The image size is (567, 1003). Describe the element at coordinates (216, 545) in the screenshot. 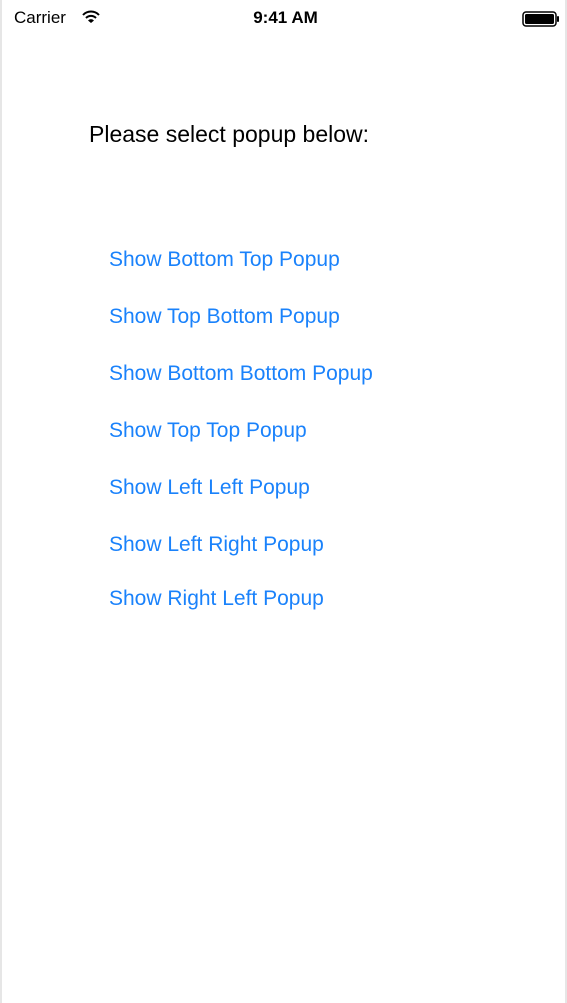

I see `show-left-right-popup-button: Show Left Right Popup` at that location.